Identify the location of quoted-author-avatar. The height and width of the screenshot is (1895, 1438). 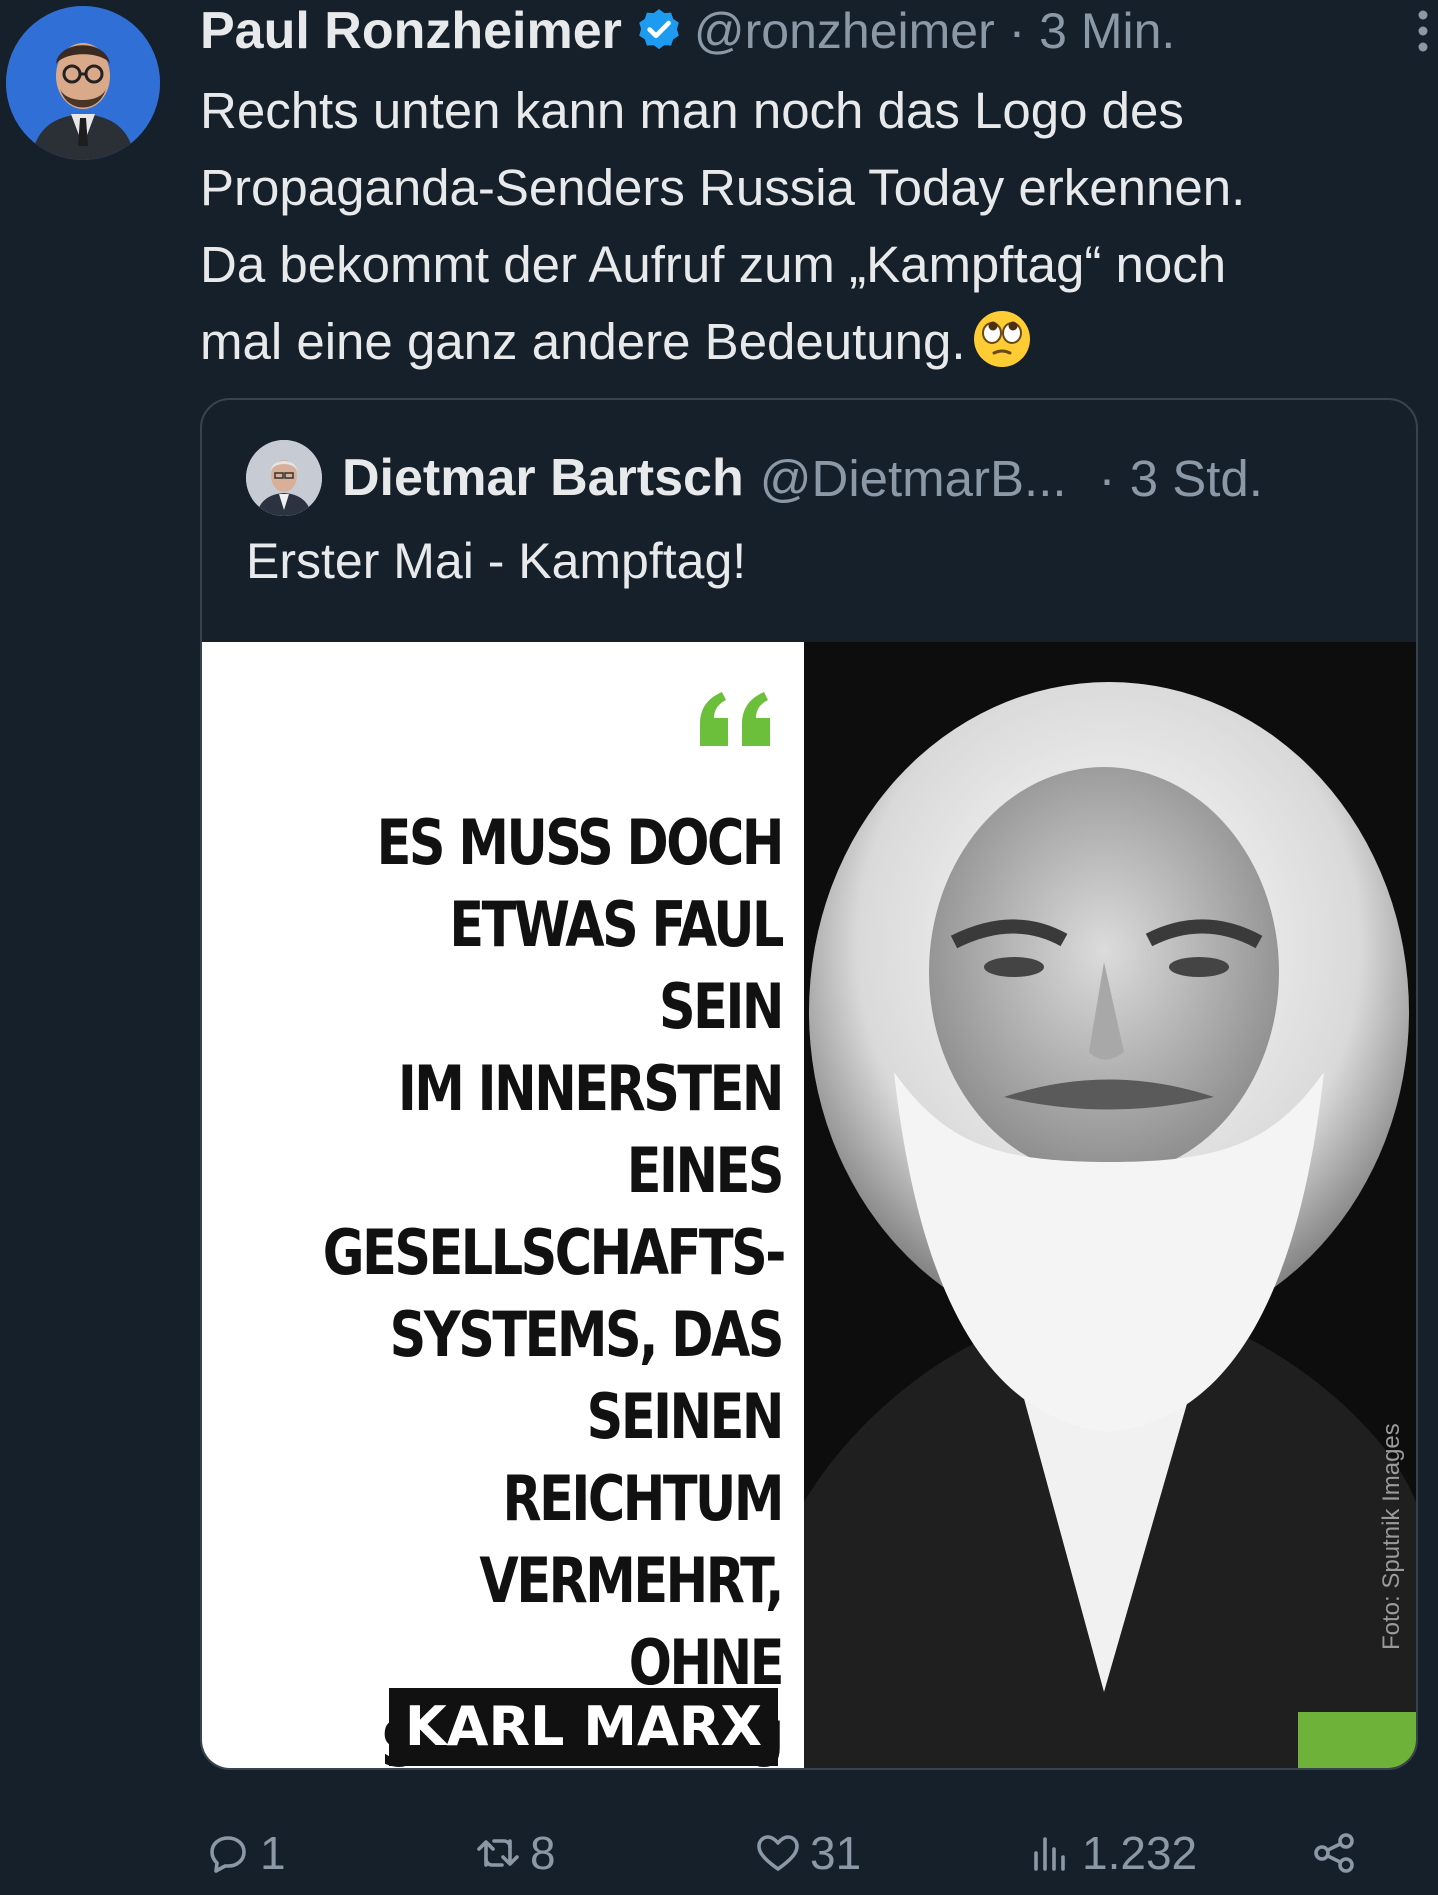
(284, 478).